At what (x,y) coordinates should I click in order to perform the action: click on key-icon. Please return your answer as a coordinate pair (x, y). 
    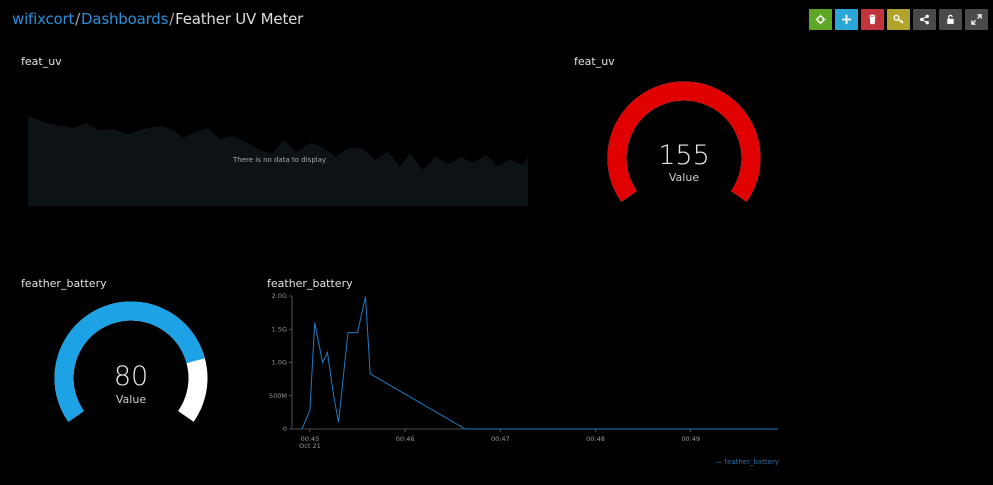
    Looking at the image, I should click on (898, 19).